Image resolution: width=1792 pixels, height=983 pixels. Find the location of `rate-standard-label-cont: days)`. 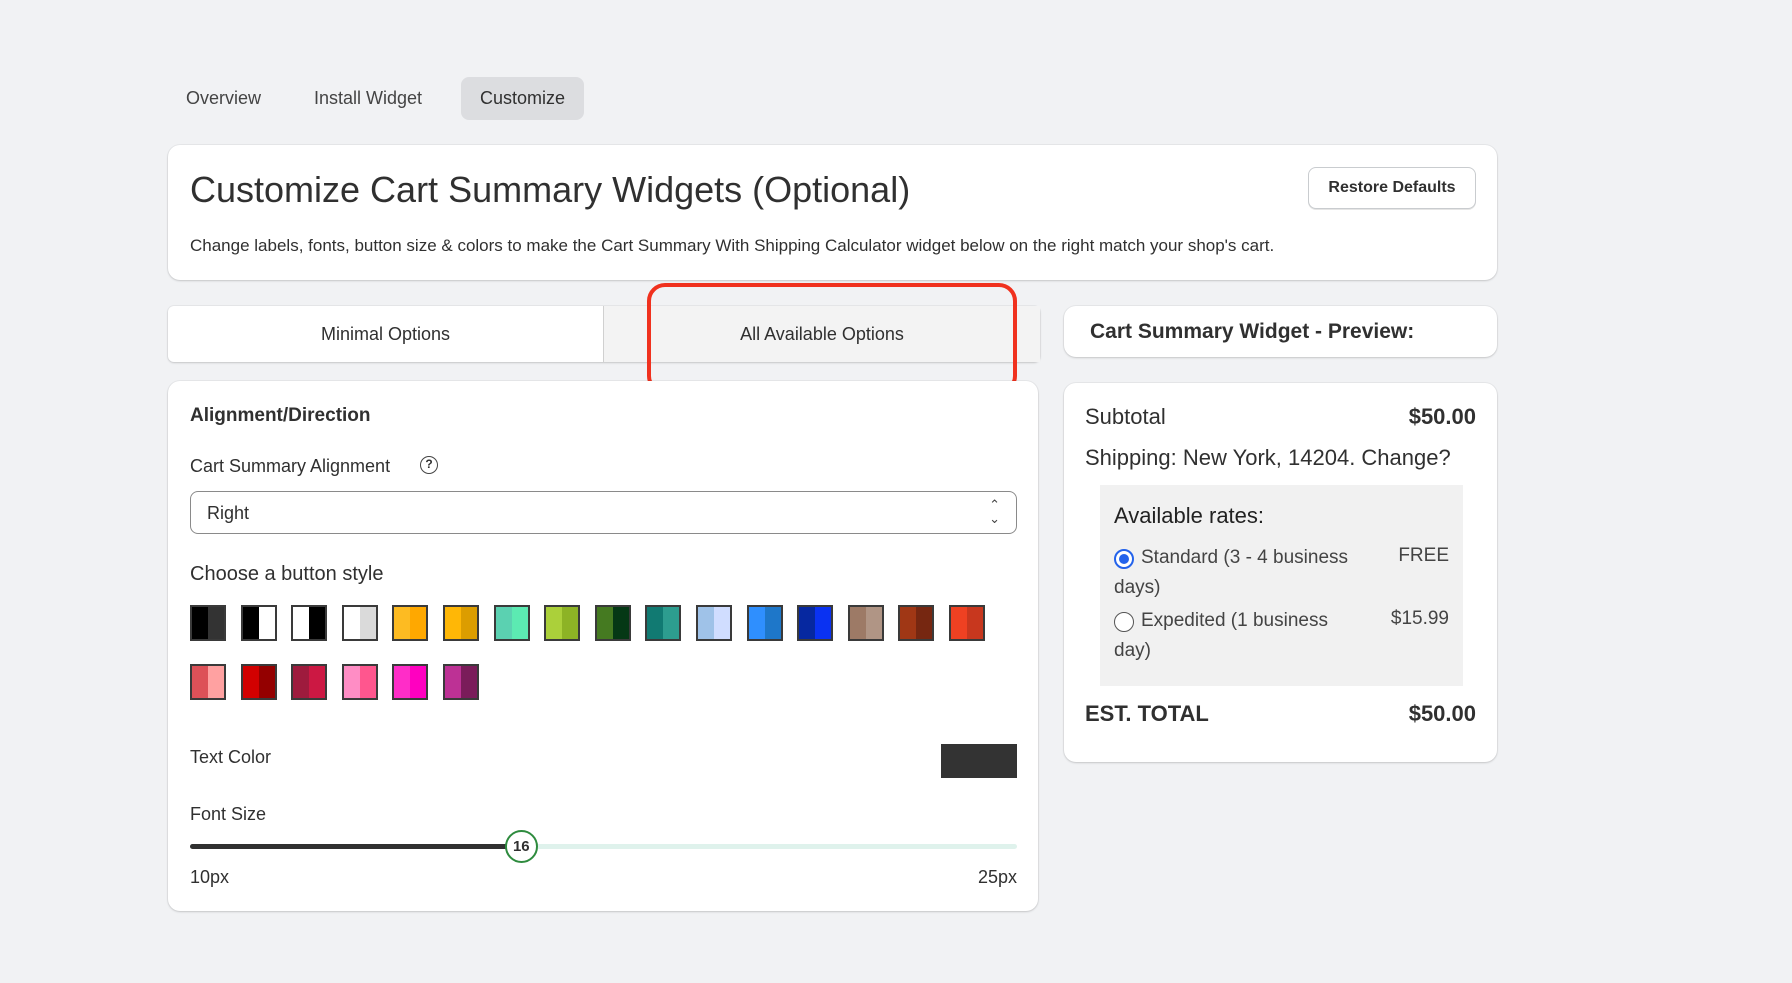

rate-standard-label-cont: days) is located at coordinates (1137, 587).